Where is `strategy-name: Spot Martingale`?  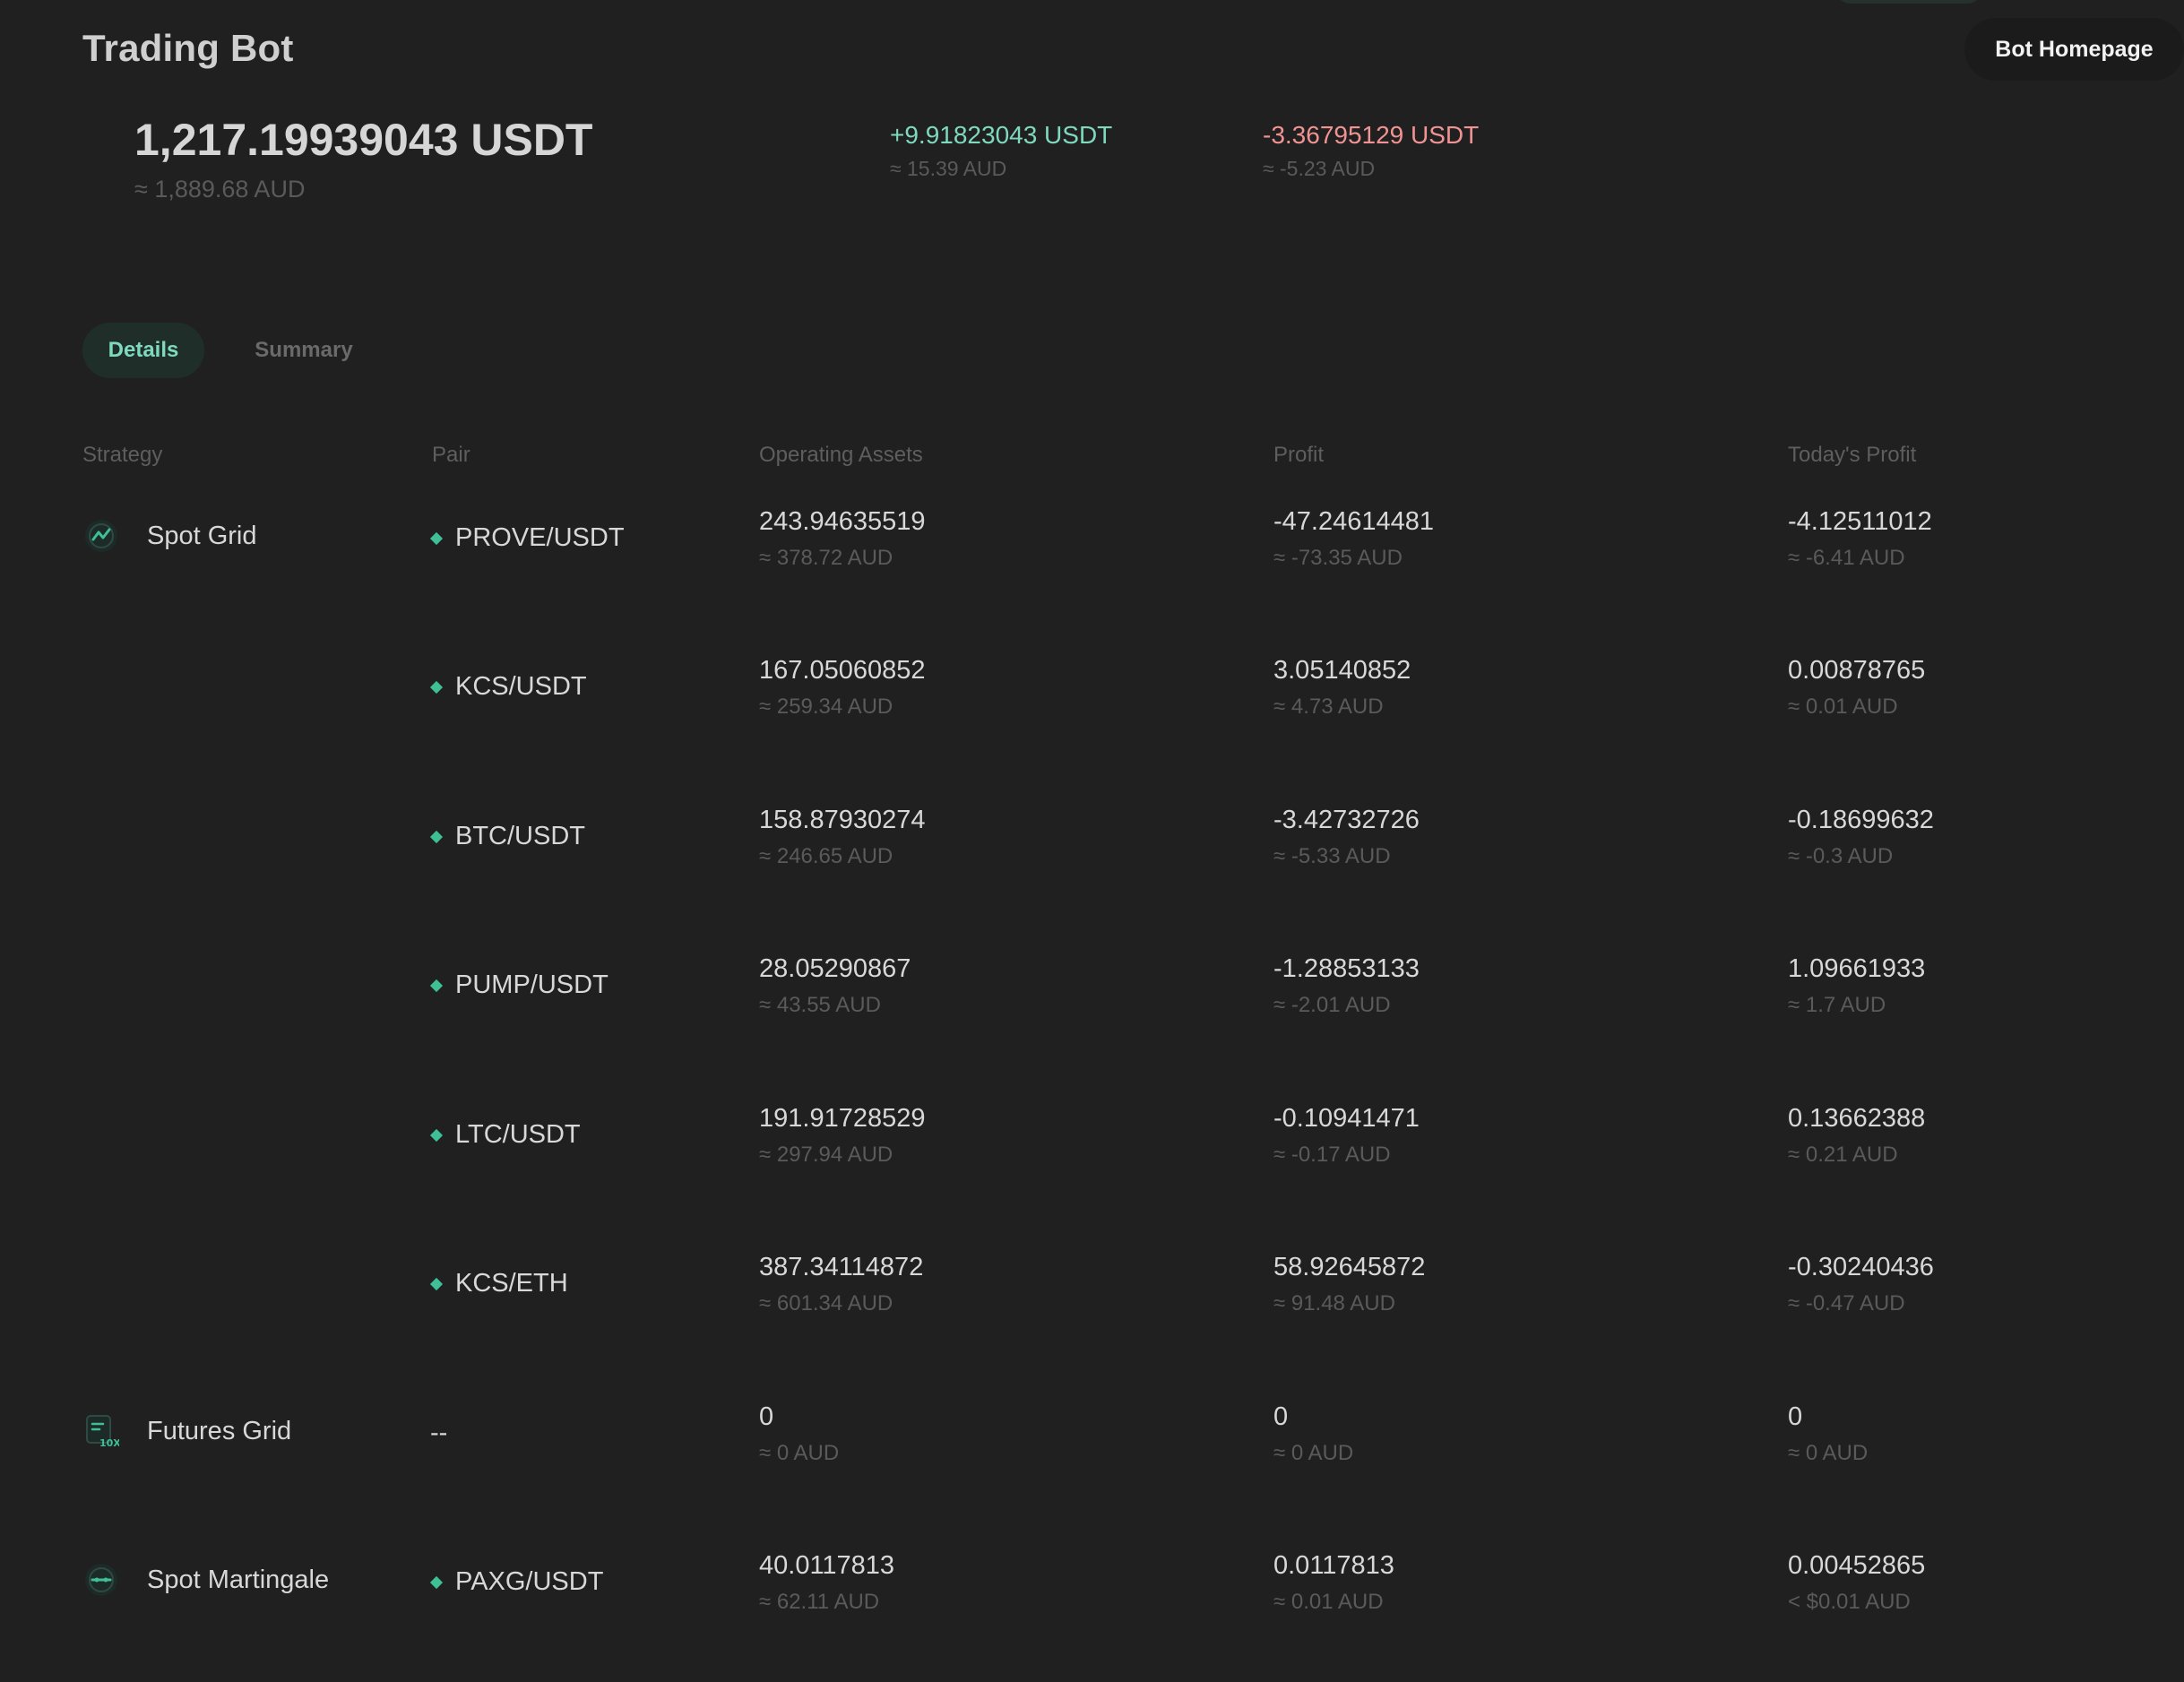
strategy-name: Spot Martingale is located at coordinates (238, 1579).